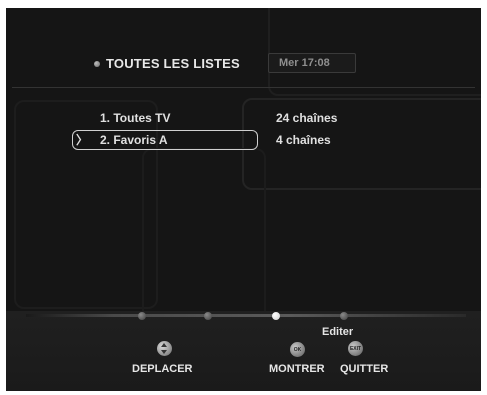 Image resolution: width=487 pixels, height=395 pixels. What do you see at coordinates (276, 316) in the screenshot?
I see `page-dot-active` at bounding box center [276, 316].